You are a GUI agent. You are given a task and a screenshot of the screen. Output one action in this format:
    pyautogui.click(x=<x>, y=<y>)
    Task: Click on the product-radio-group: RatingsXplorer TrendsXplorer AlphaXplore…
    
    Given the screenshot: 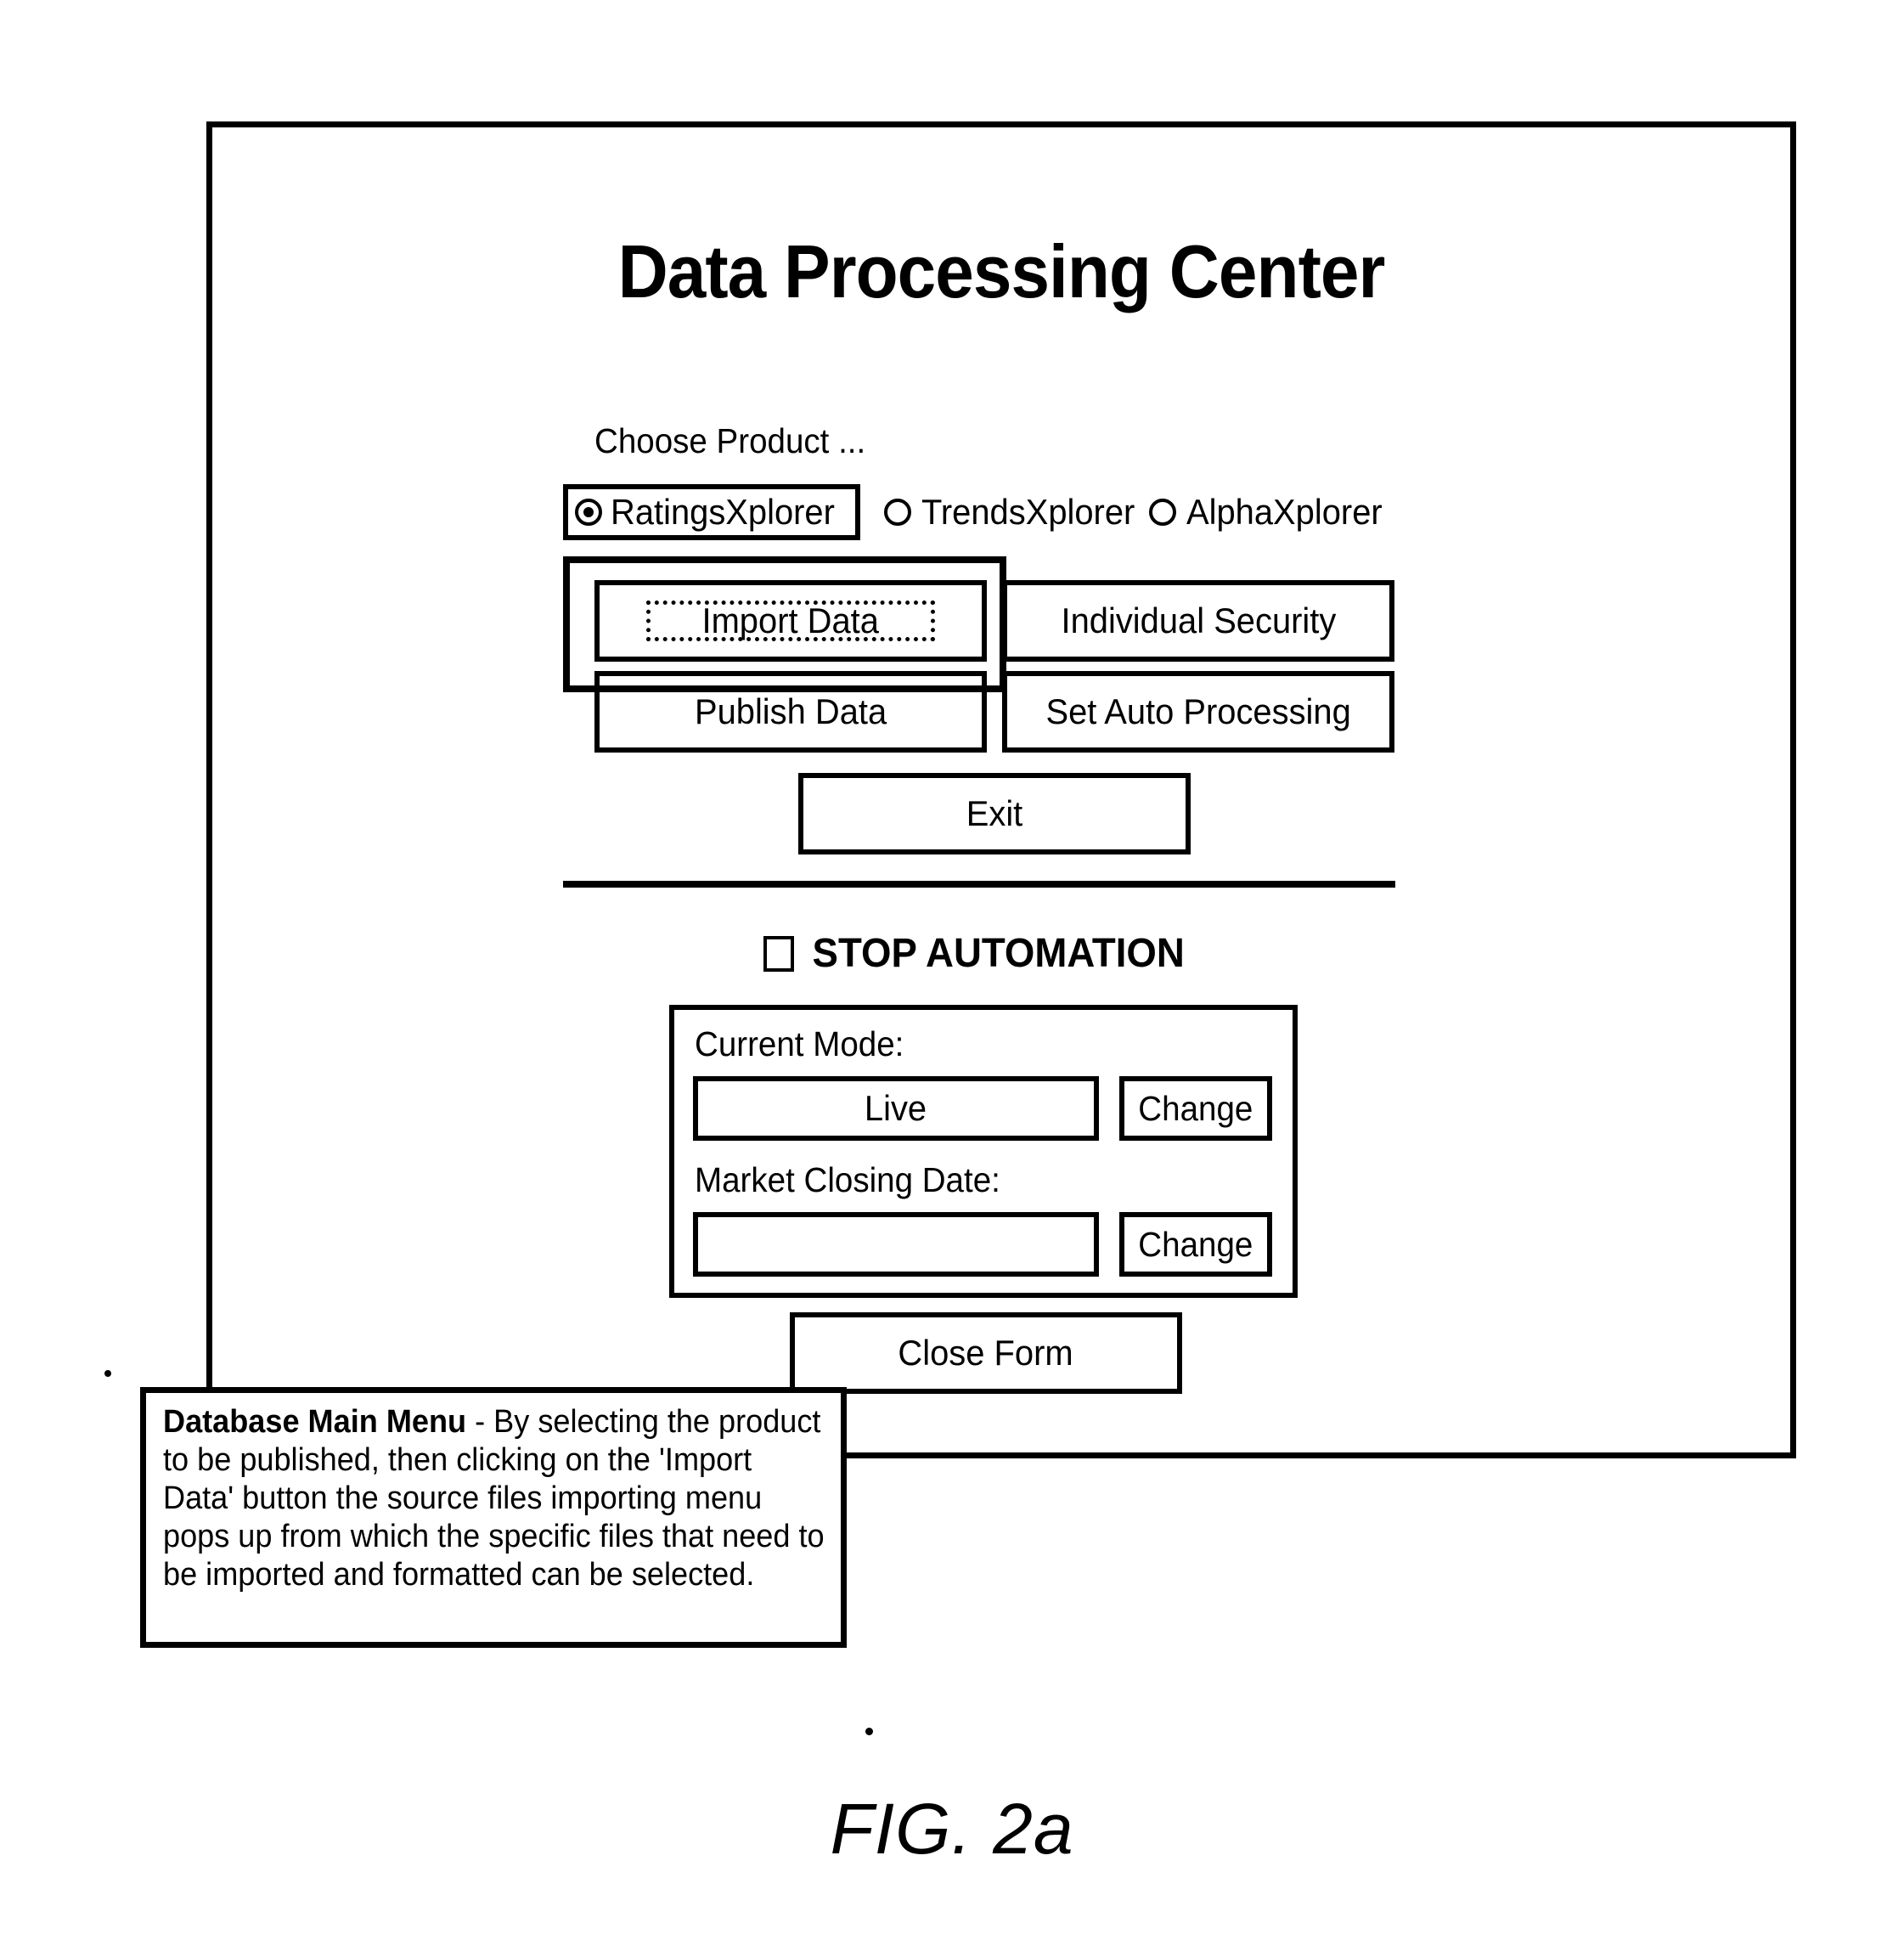 What is the action you would take?
    pyautogui.click(x=1030, y=512)
    